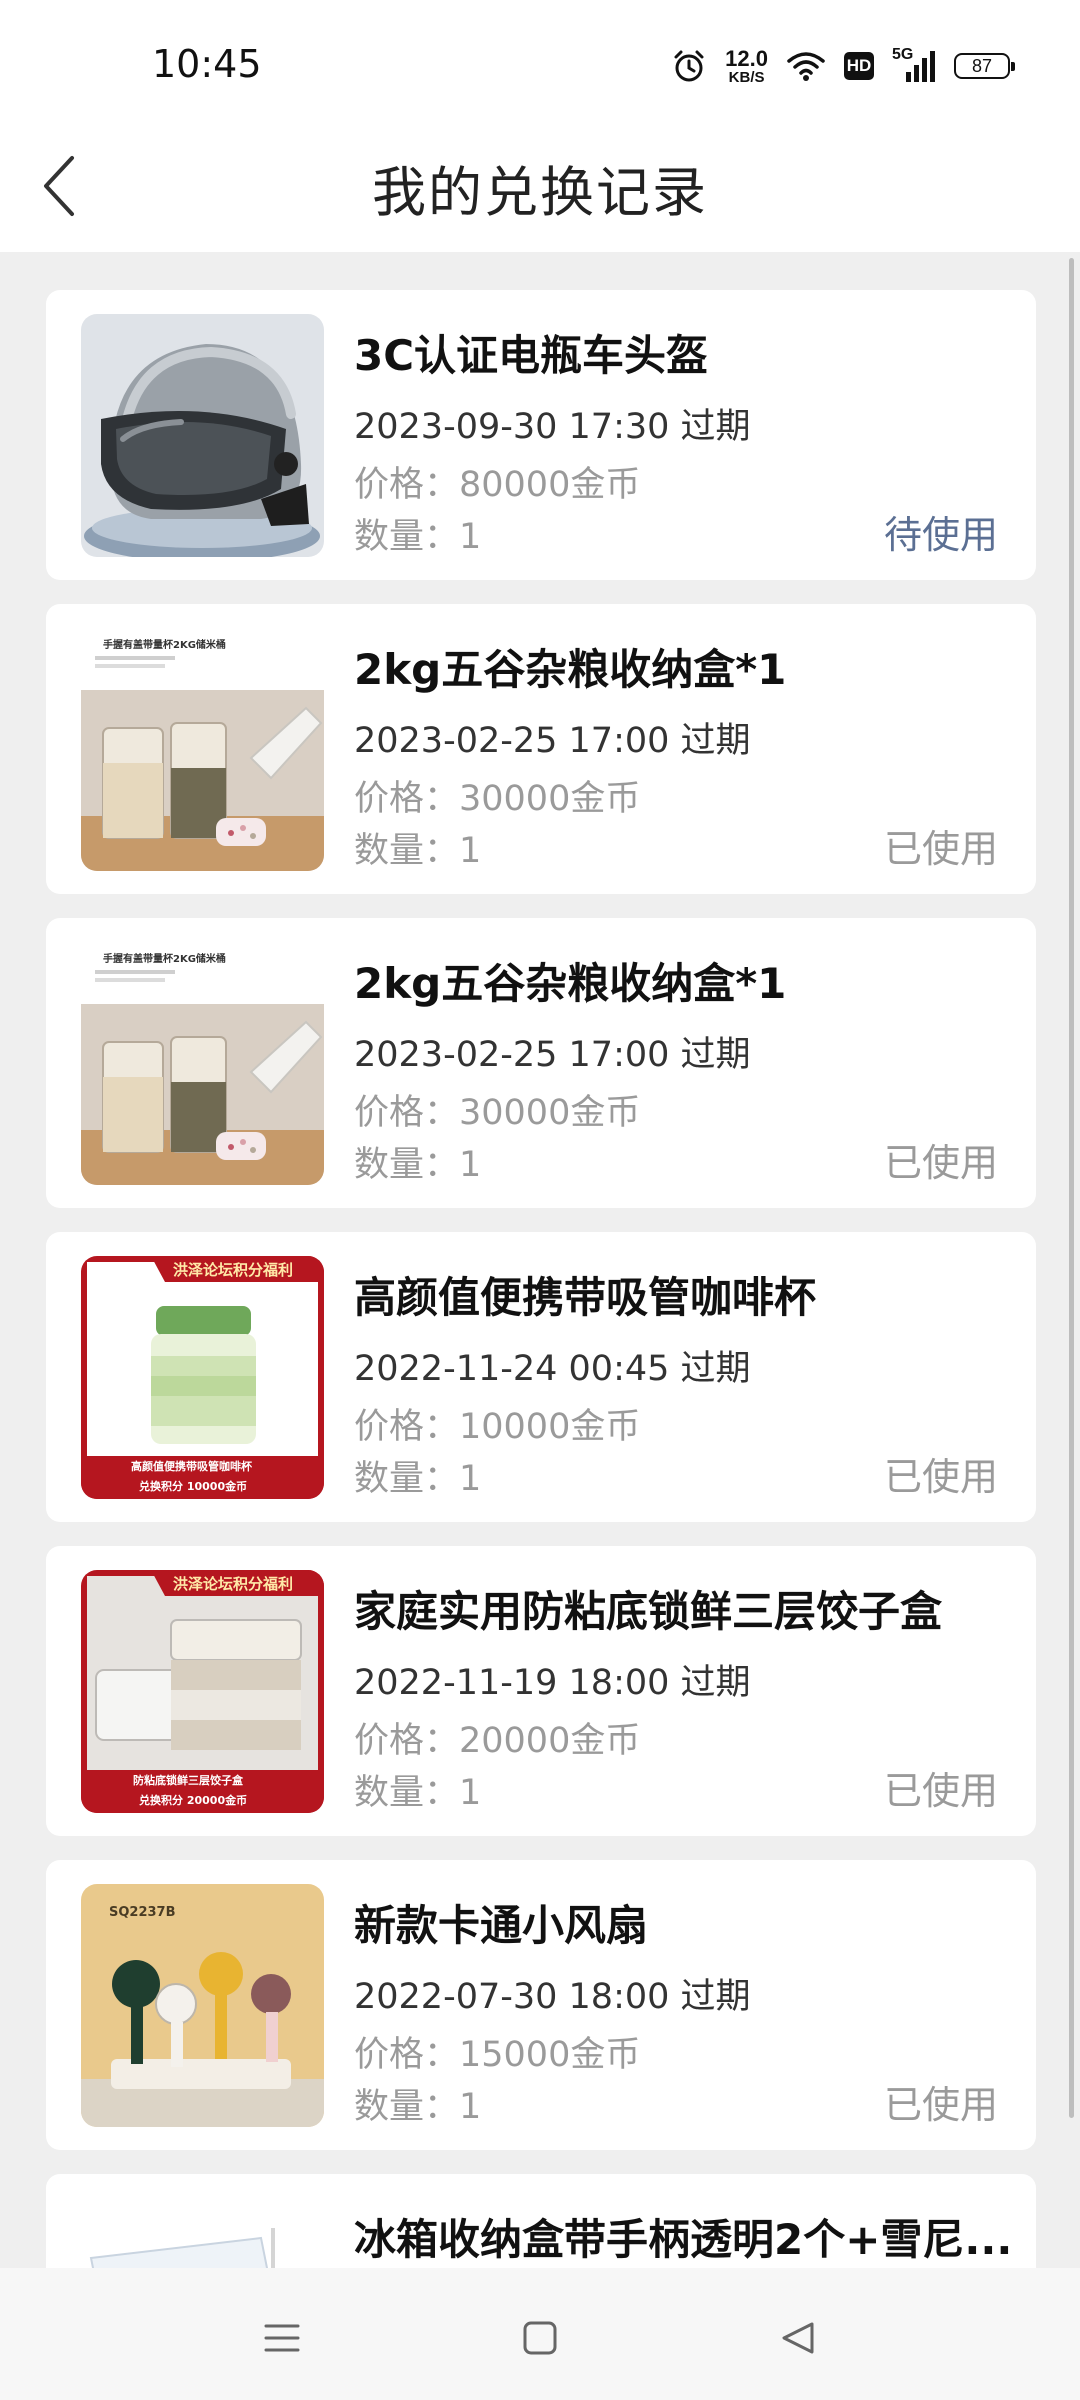 The image size is (1080, 2400). I want to click on record-title: 高颜值便携带吸管咖啡杯, so click(585, 1297).